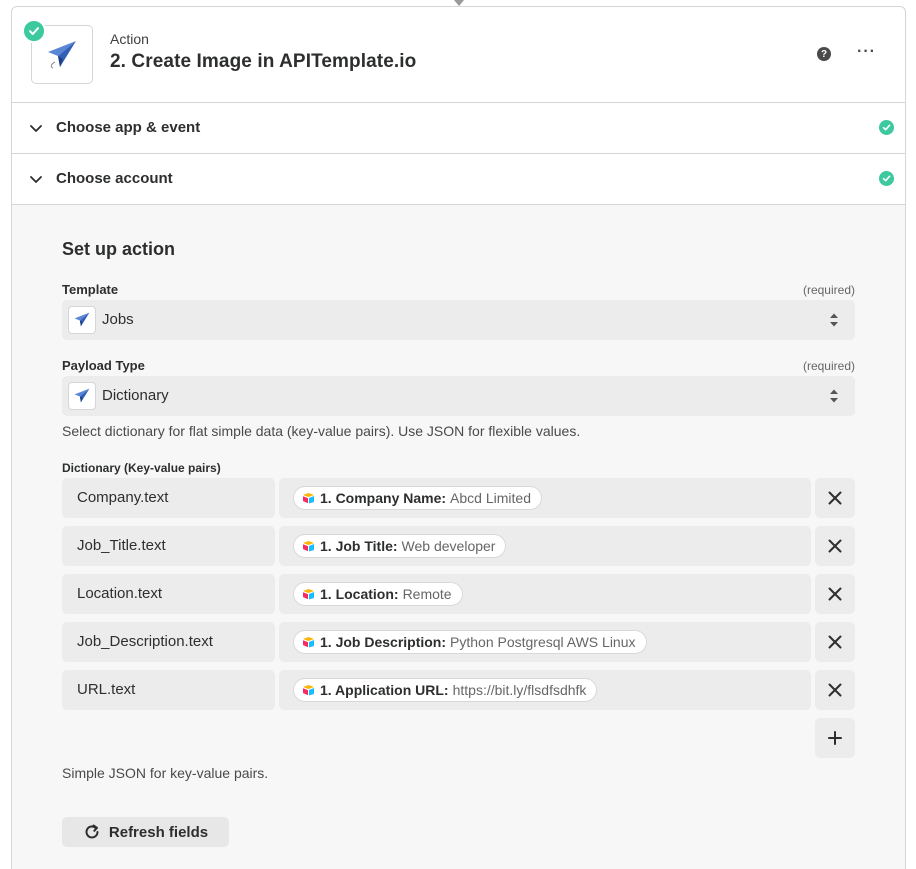  I want to click on dictionary-value-field: 1. Job Title: Web developer, so click(545, 546).